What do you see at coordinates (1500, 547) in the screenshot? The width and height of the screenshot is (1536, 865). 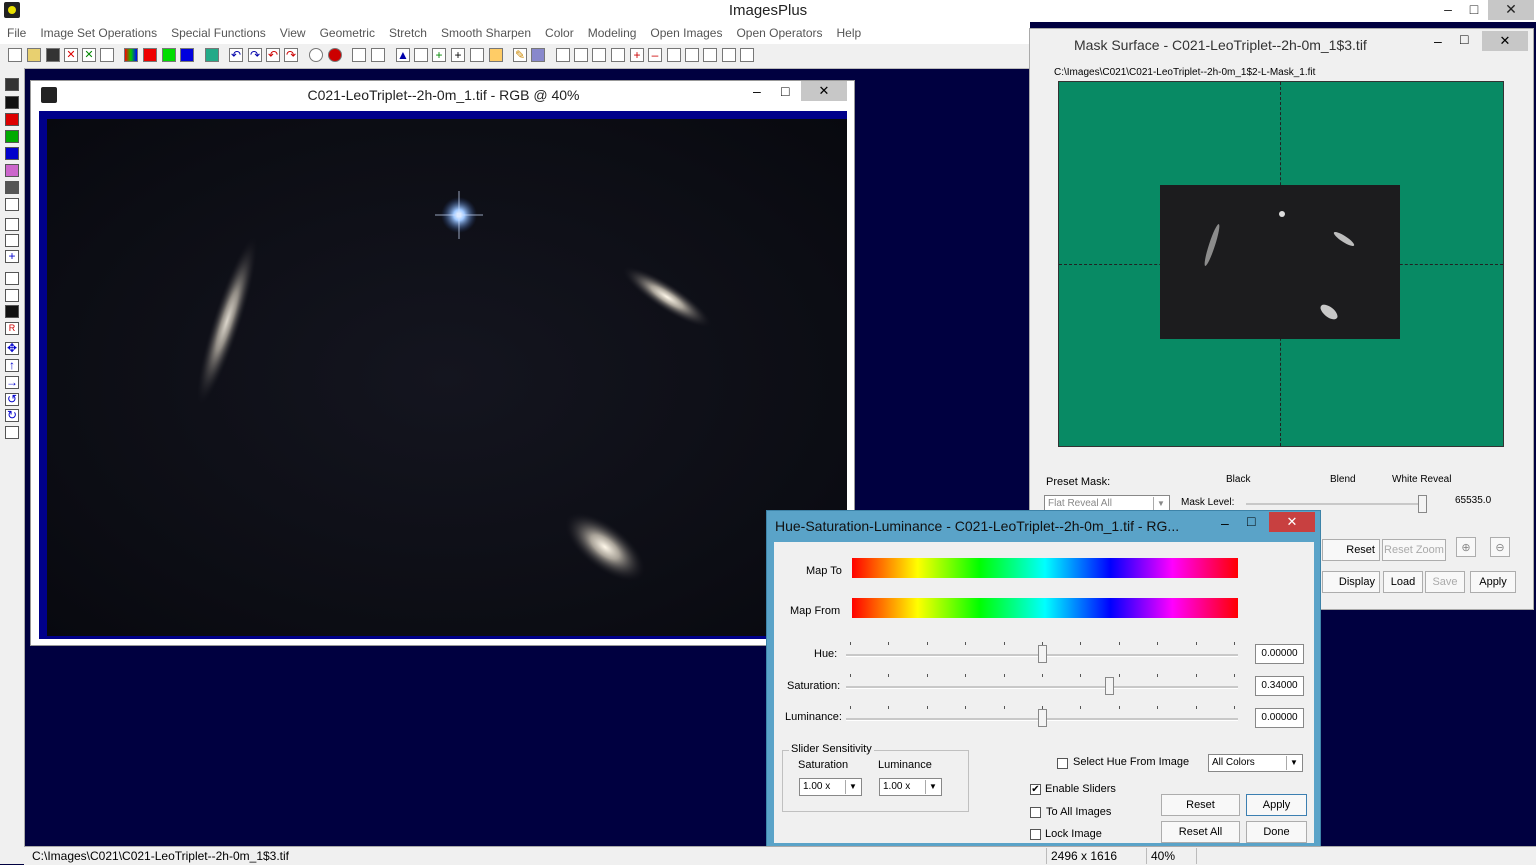 I see `zoom-out-icon: ⊖` at bounding box center [1500, 547].